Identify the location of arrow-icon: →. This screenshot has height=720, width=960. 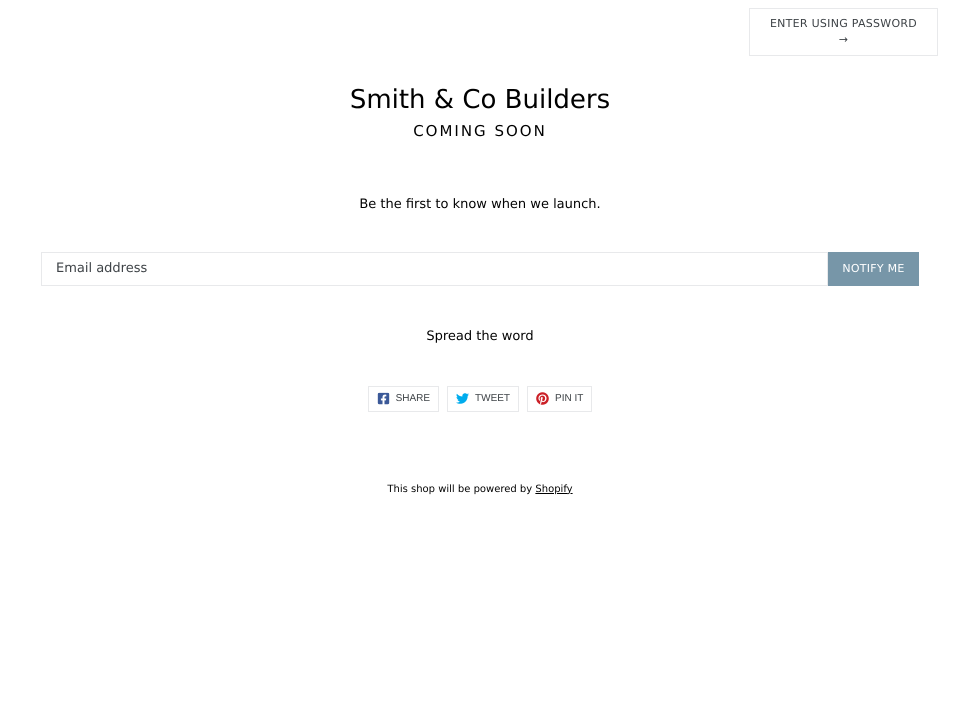
(843, 40).